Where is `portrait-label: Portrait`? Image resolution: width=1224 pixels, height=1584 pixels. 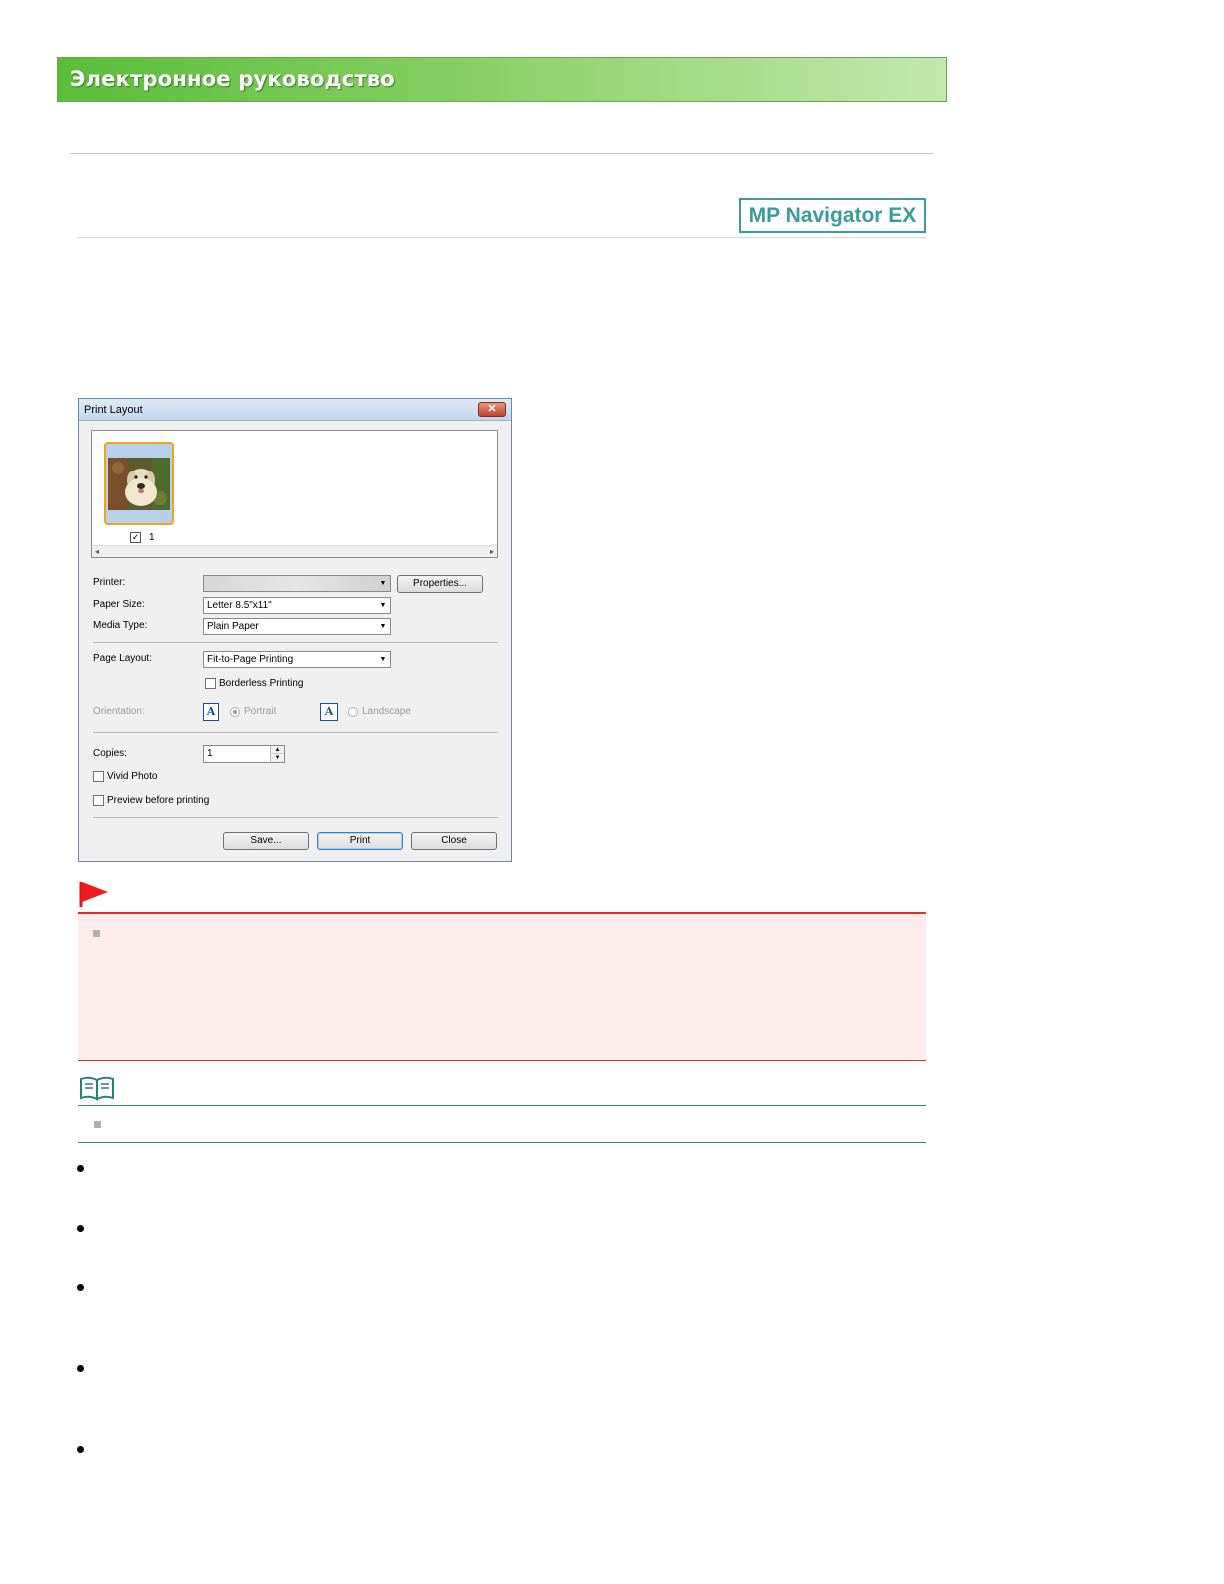 portrait-label: Portrait is located at coordinates (260, 711).